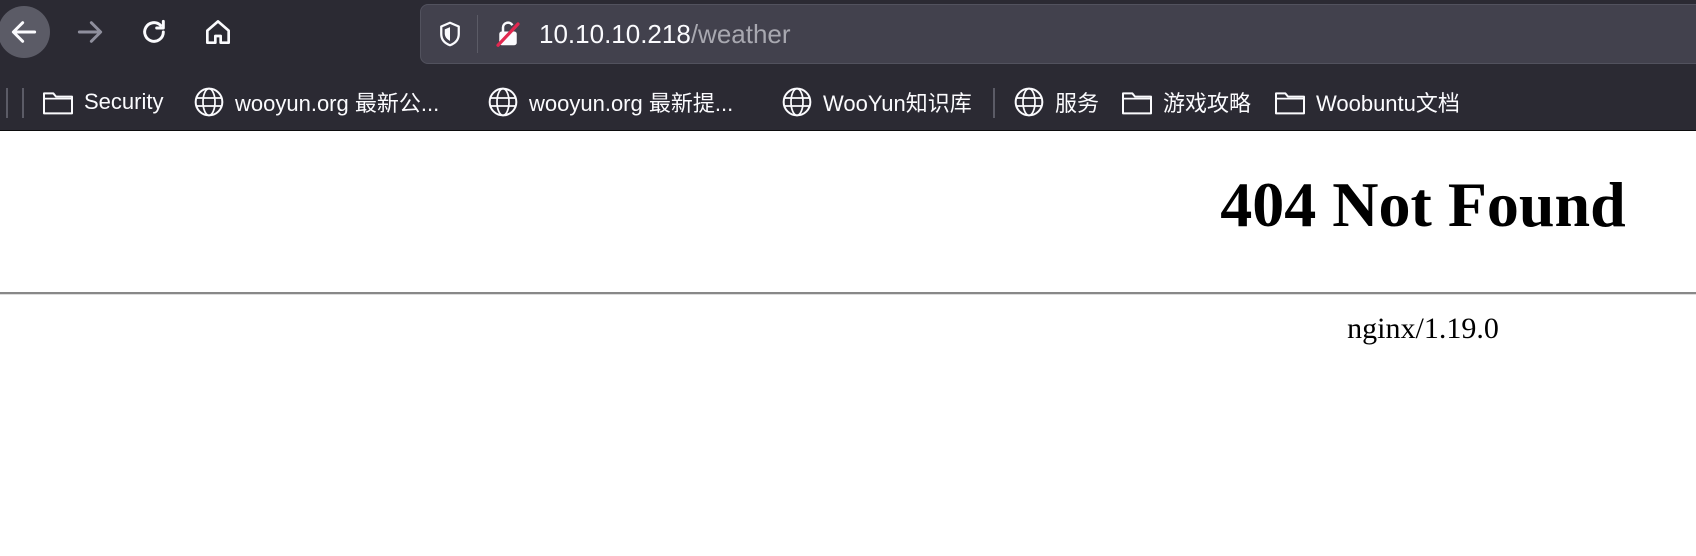 The height and width of the screenshot is (556, 1696). What do you see at coordinates (1077, 103) in the screenshot?
I see `bookmark-label: 服务` at bounding box center [1077, 103].